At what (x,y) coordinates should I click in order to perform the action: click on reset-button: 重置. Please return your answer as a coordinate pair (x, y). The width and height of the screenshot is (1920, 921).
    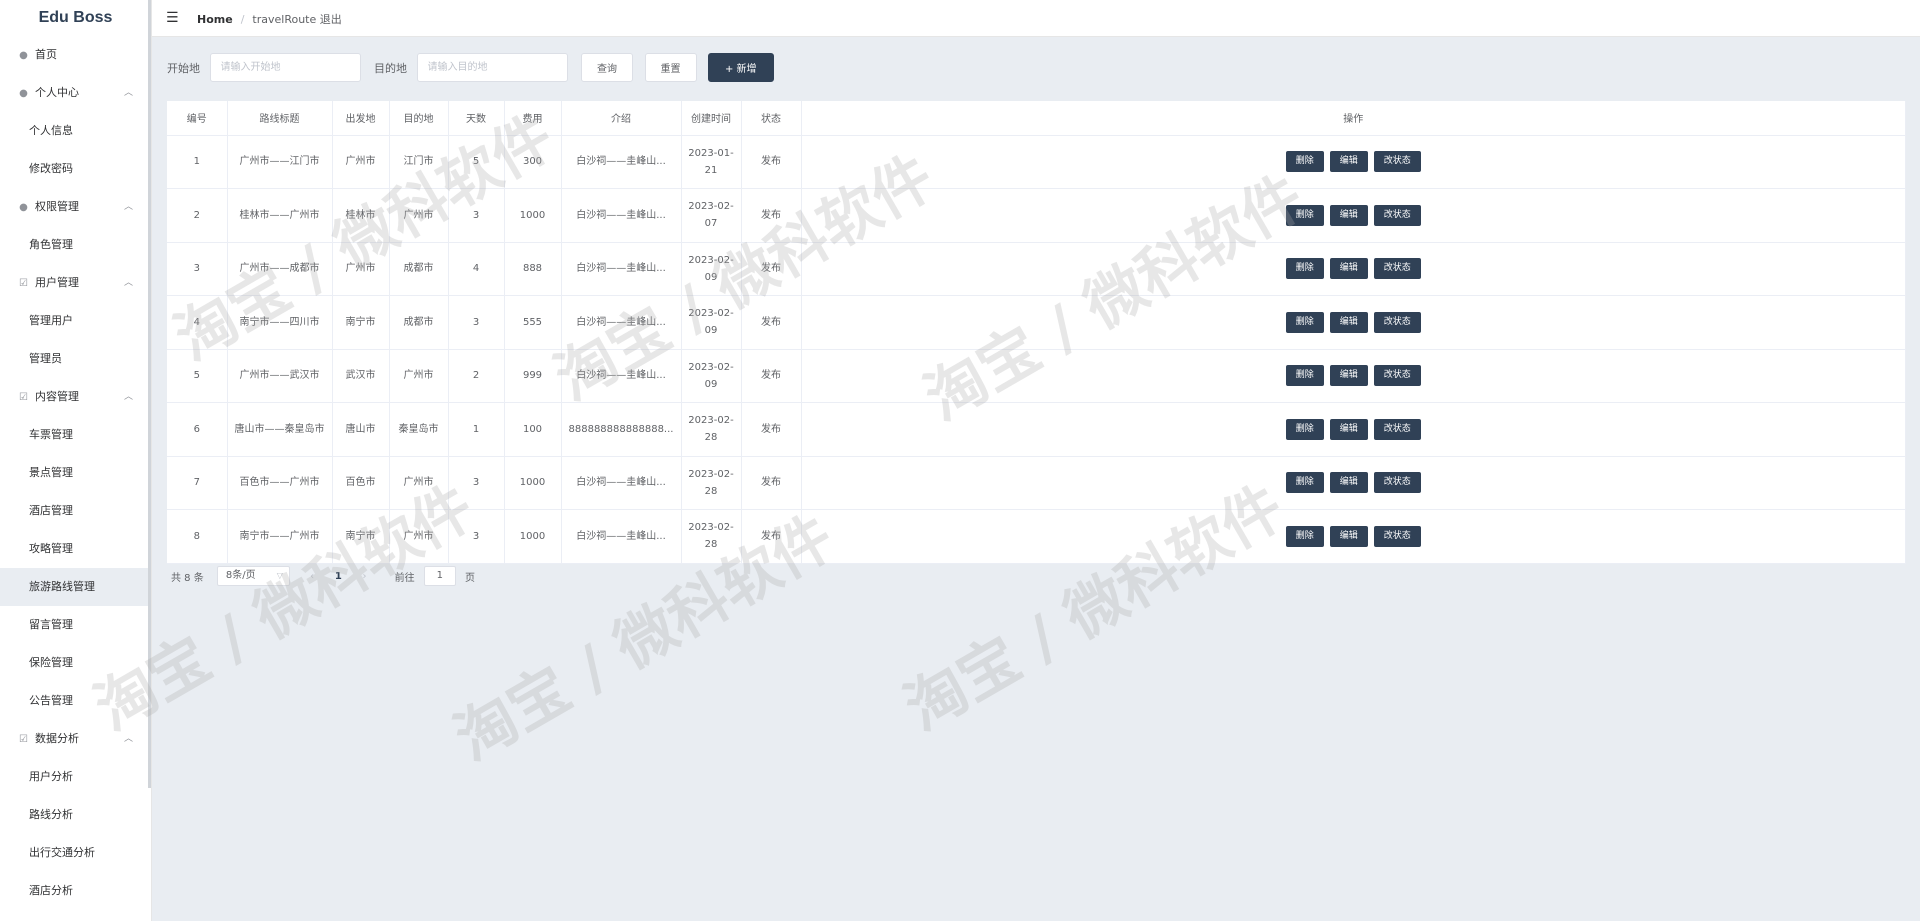
    Looking at the image, I should click on (670, 67).